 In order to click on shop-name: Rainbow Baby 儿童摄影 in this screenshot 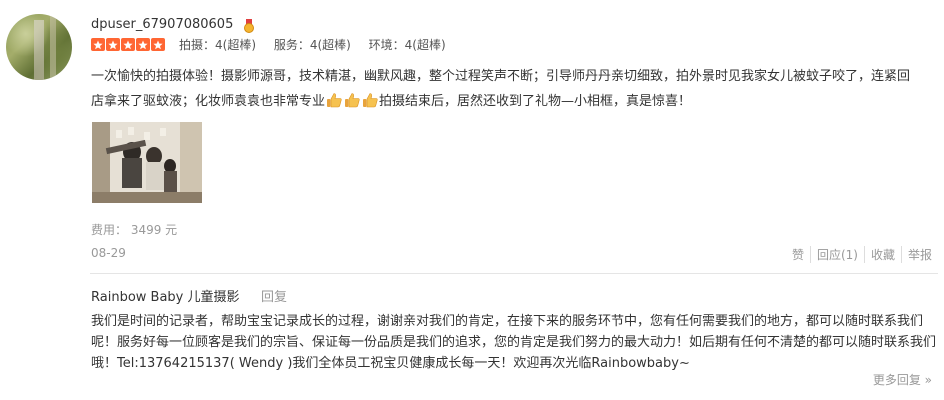, I will do `click(165, 295)`.